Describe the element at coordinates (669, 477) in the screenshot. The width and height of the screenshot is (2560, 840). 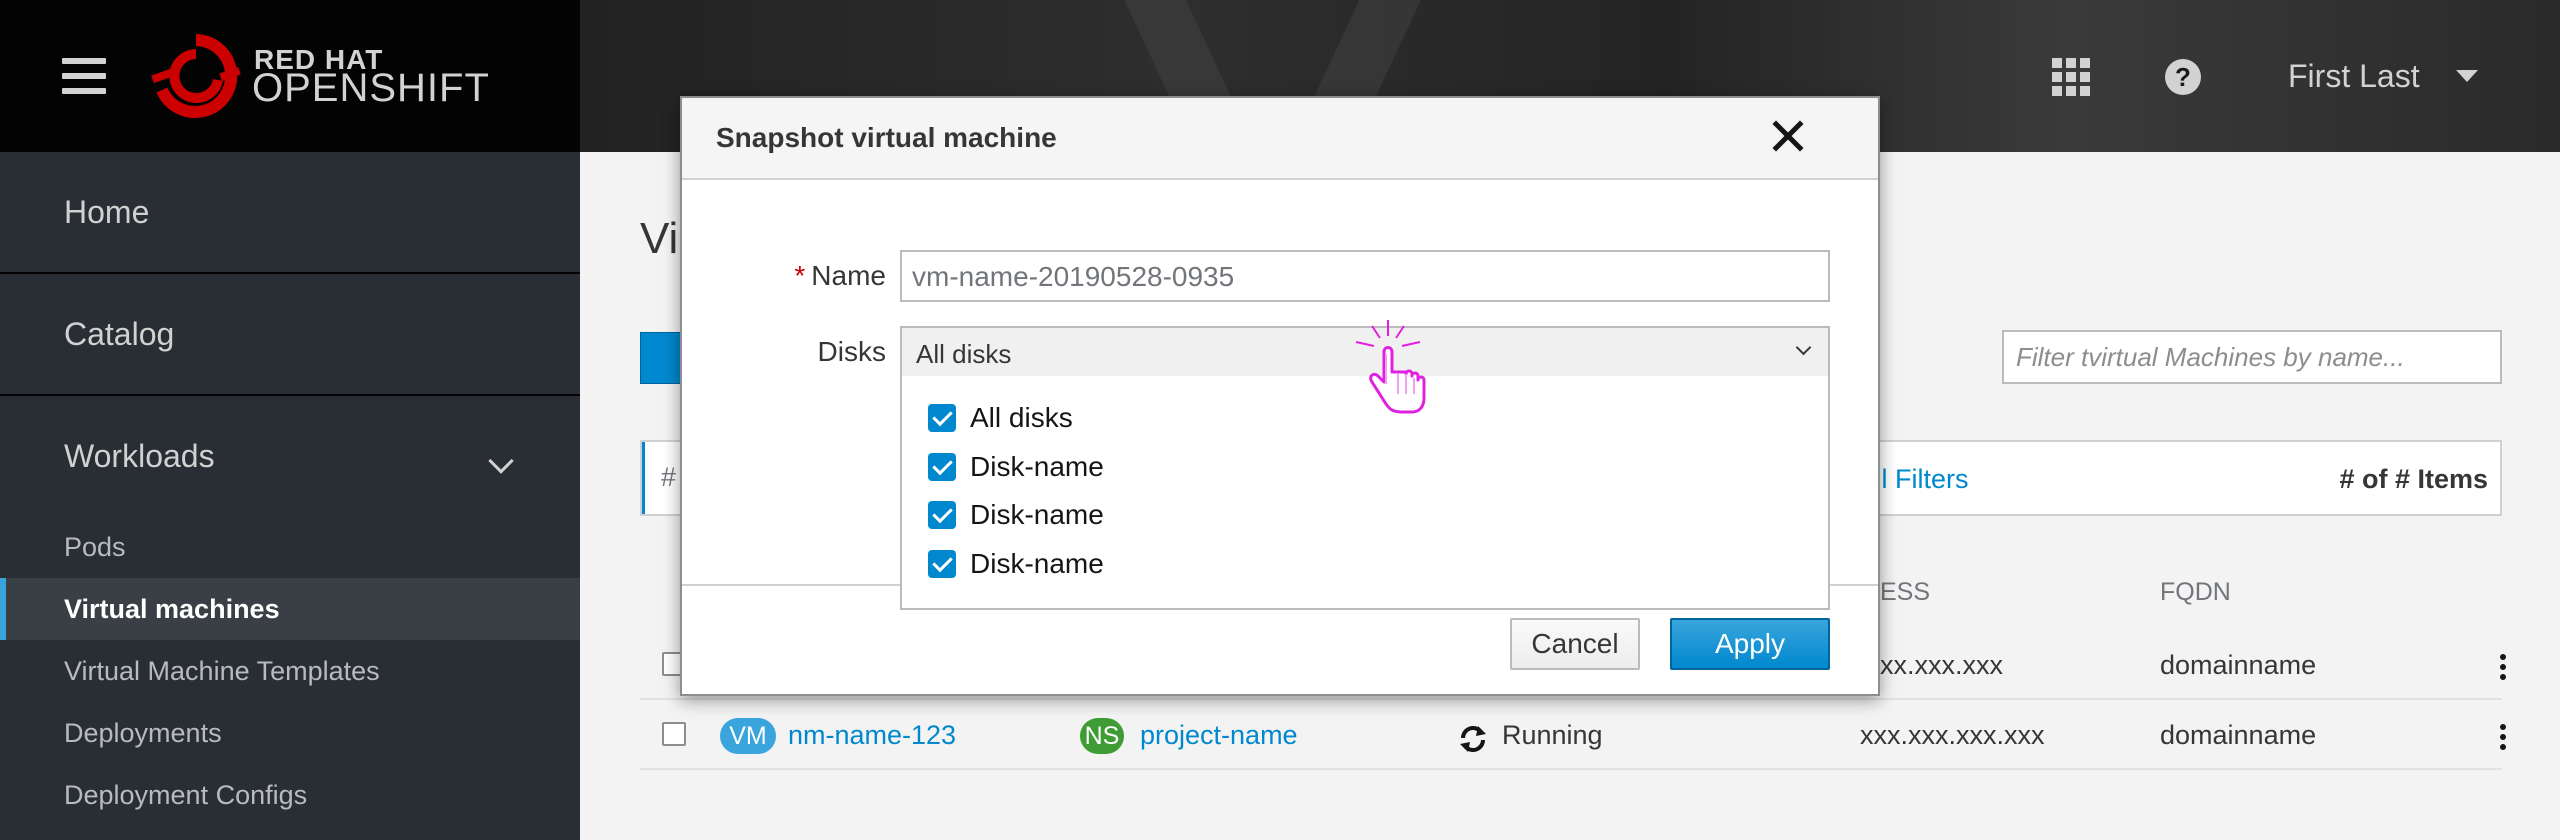
I see `filter-type-label: #` at that location.